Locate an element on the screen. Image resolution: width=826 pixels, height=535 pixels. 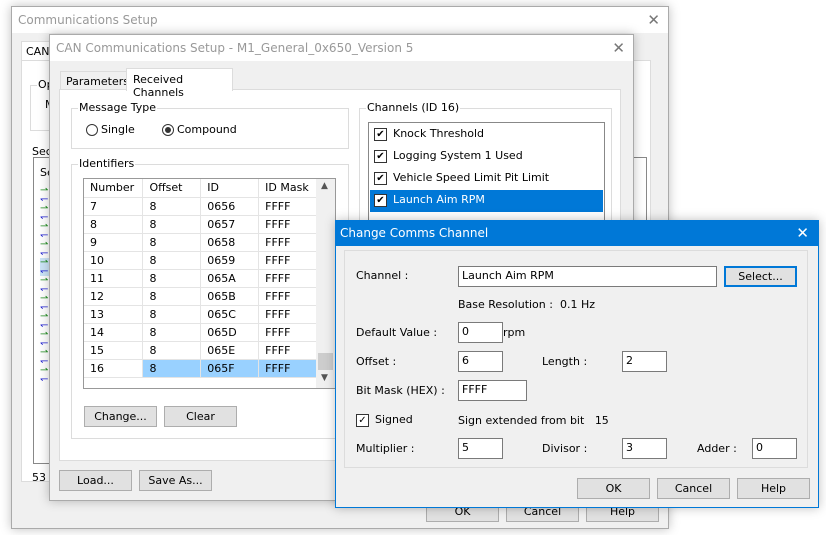
table-header: Number Offset ID ID Mask is located at coordinates (200, 188).